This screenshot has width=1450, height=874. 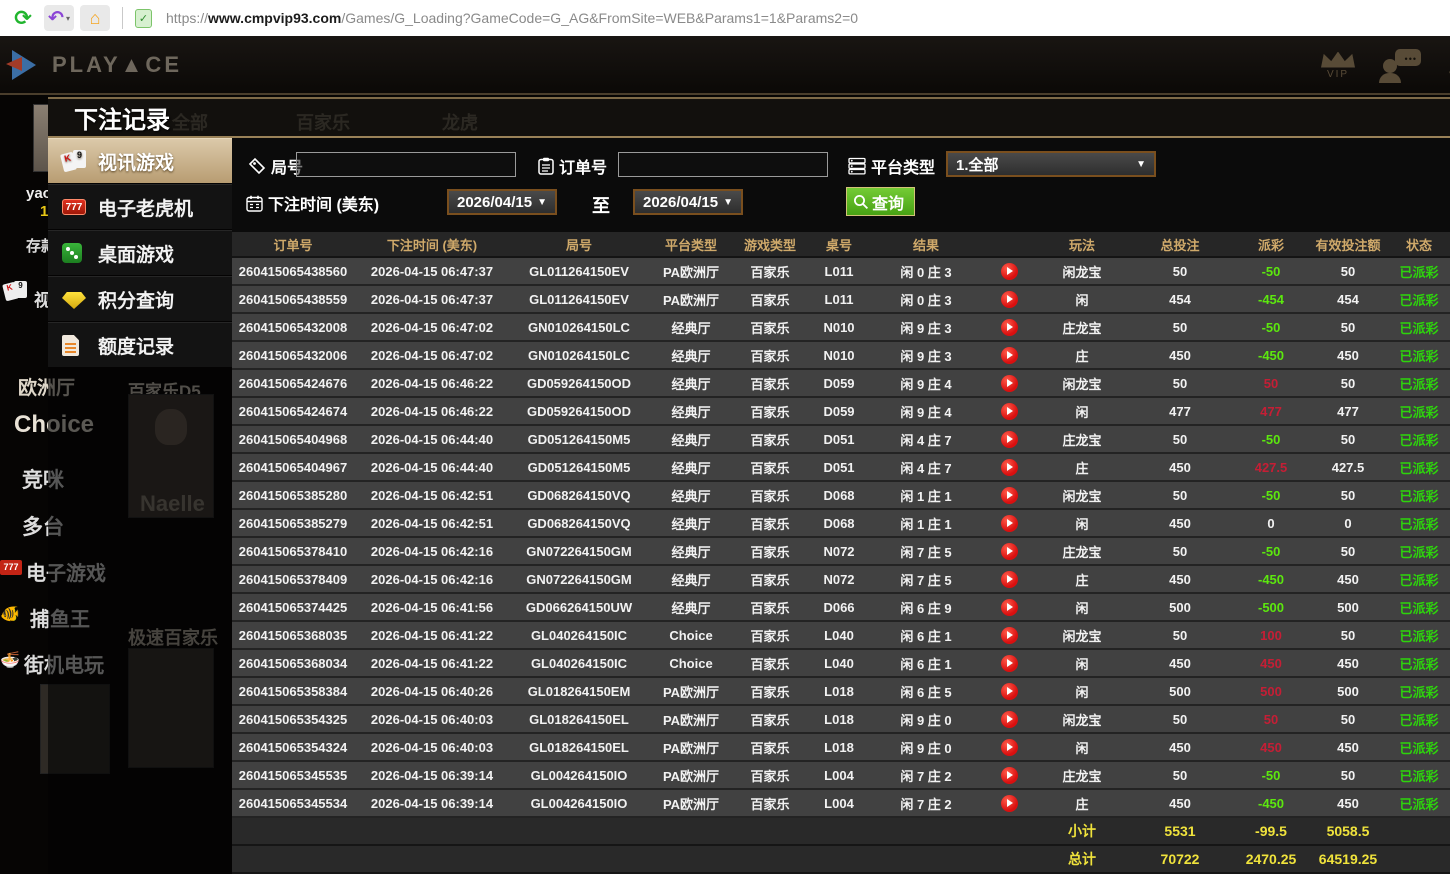 I want to click on col-header-time: 下注时间 (美东), so click(x=432, y=245).